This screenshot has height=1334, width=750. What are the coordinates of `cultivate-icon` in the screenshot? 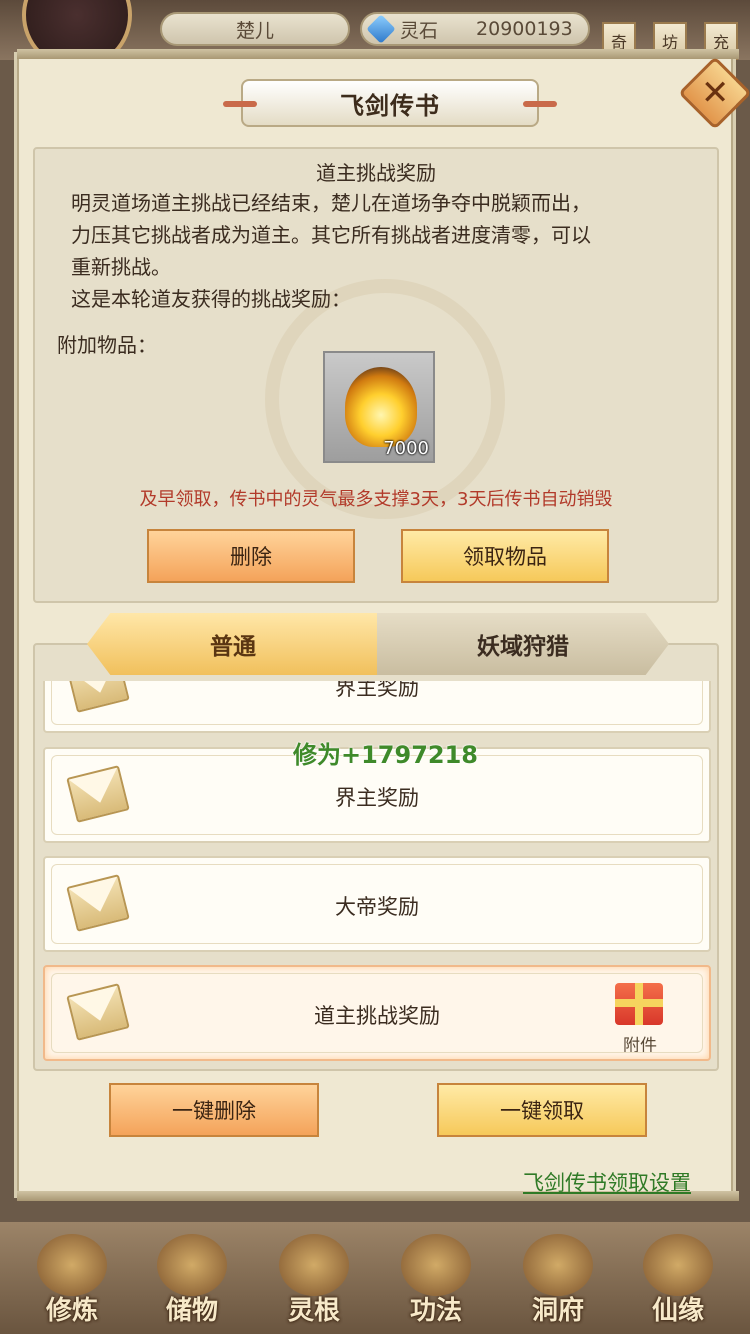 It's located at (72, 1265).